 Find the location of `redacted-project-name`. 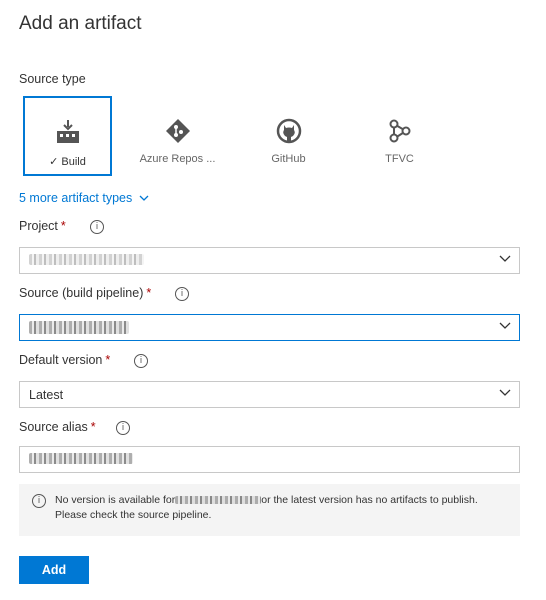

redacted-project-name is located at coordinates (86, 259).